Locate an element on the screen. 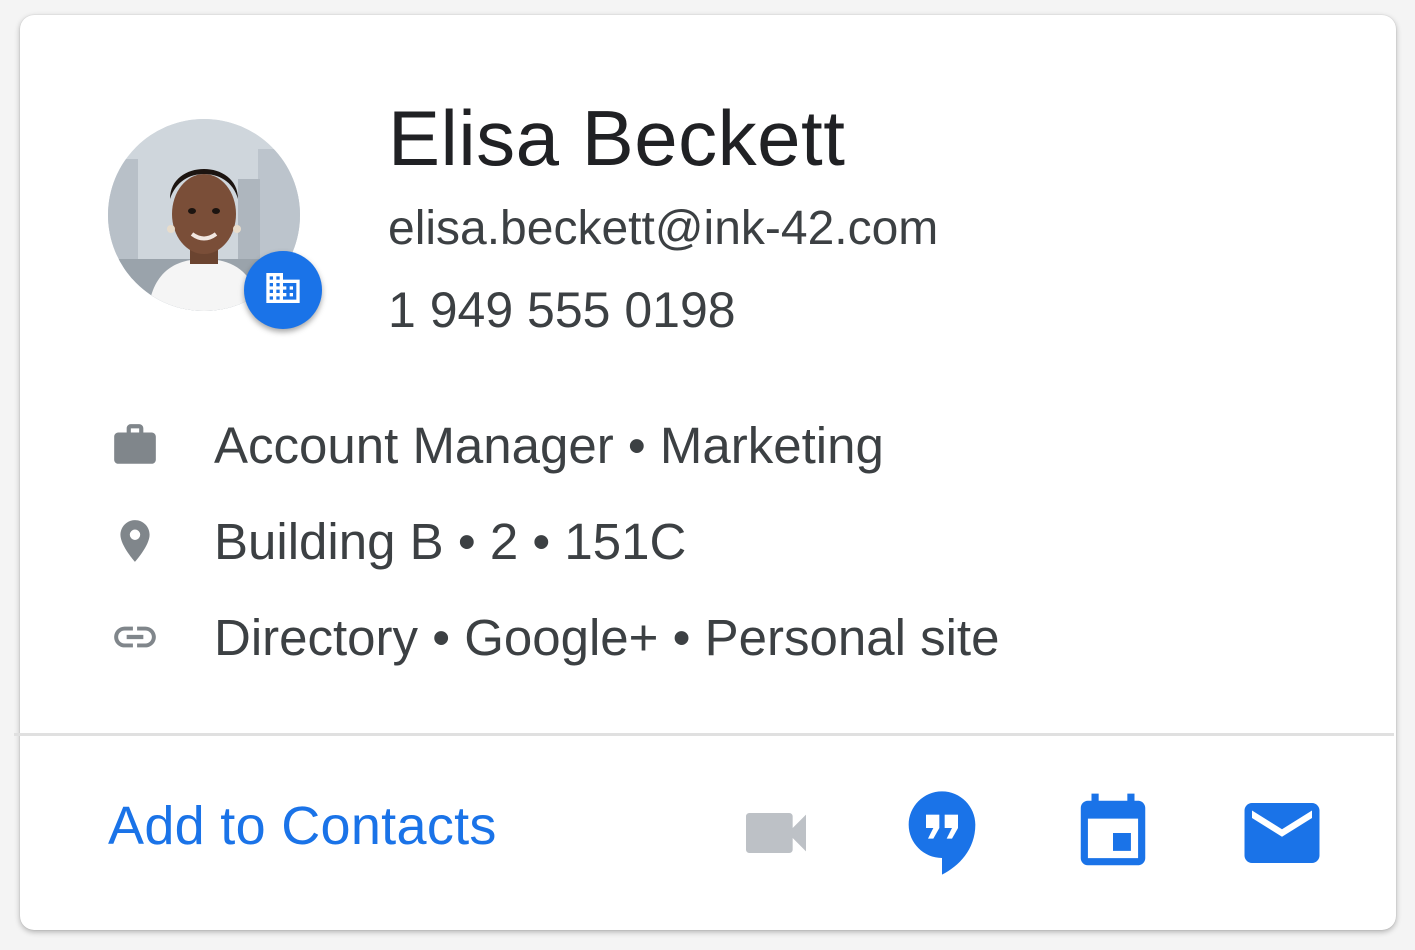 This screenshot has width=1415, height=950. hangouts-icon is located at coordinates (942, 835).